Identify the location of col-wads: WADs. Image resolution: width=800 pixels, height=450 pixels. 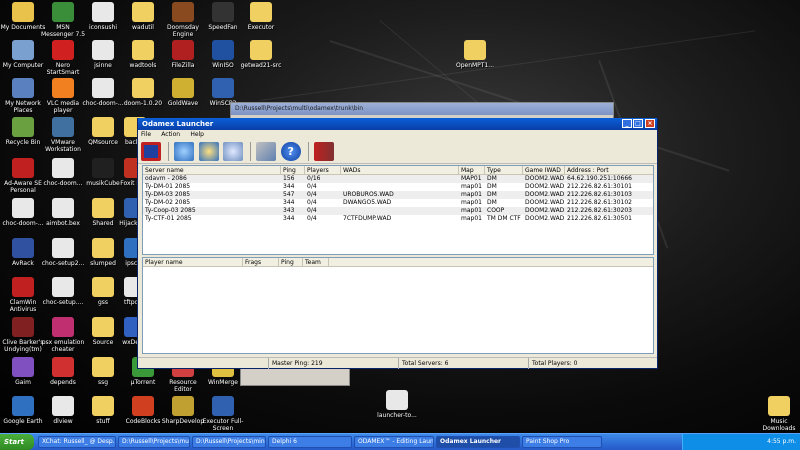
(400, 170).